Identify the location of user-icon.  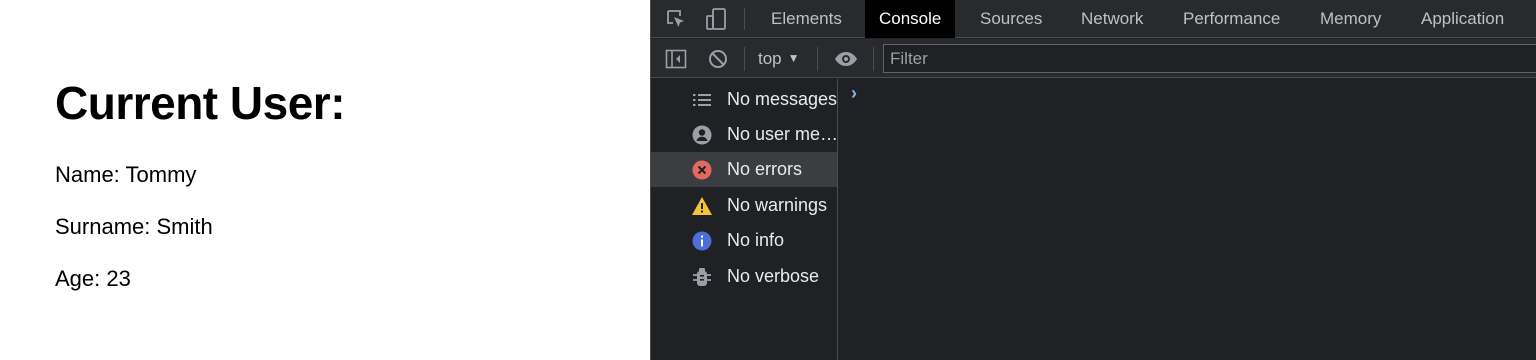
(702, 135).